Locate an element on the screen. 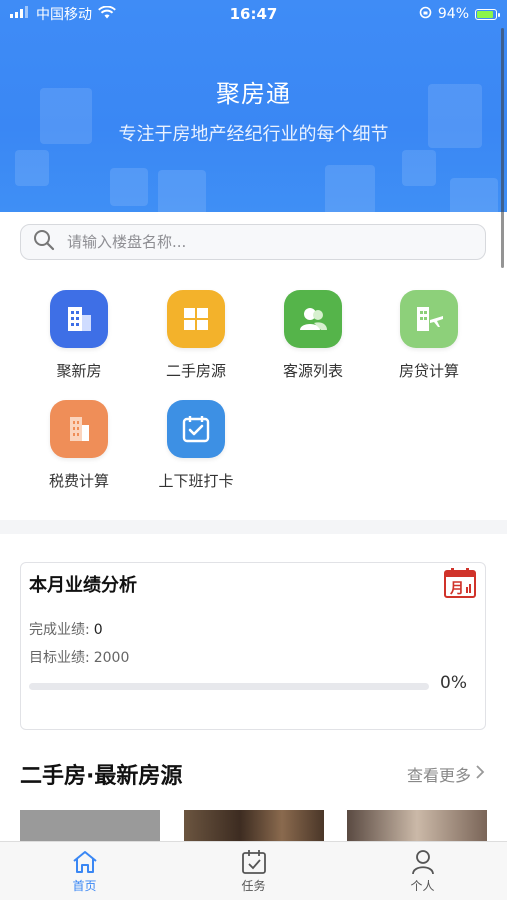  search-icon is located at coordinates (38, 242).